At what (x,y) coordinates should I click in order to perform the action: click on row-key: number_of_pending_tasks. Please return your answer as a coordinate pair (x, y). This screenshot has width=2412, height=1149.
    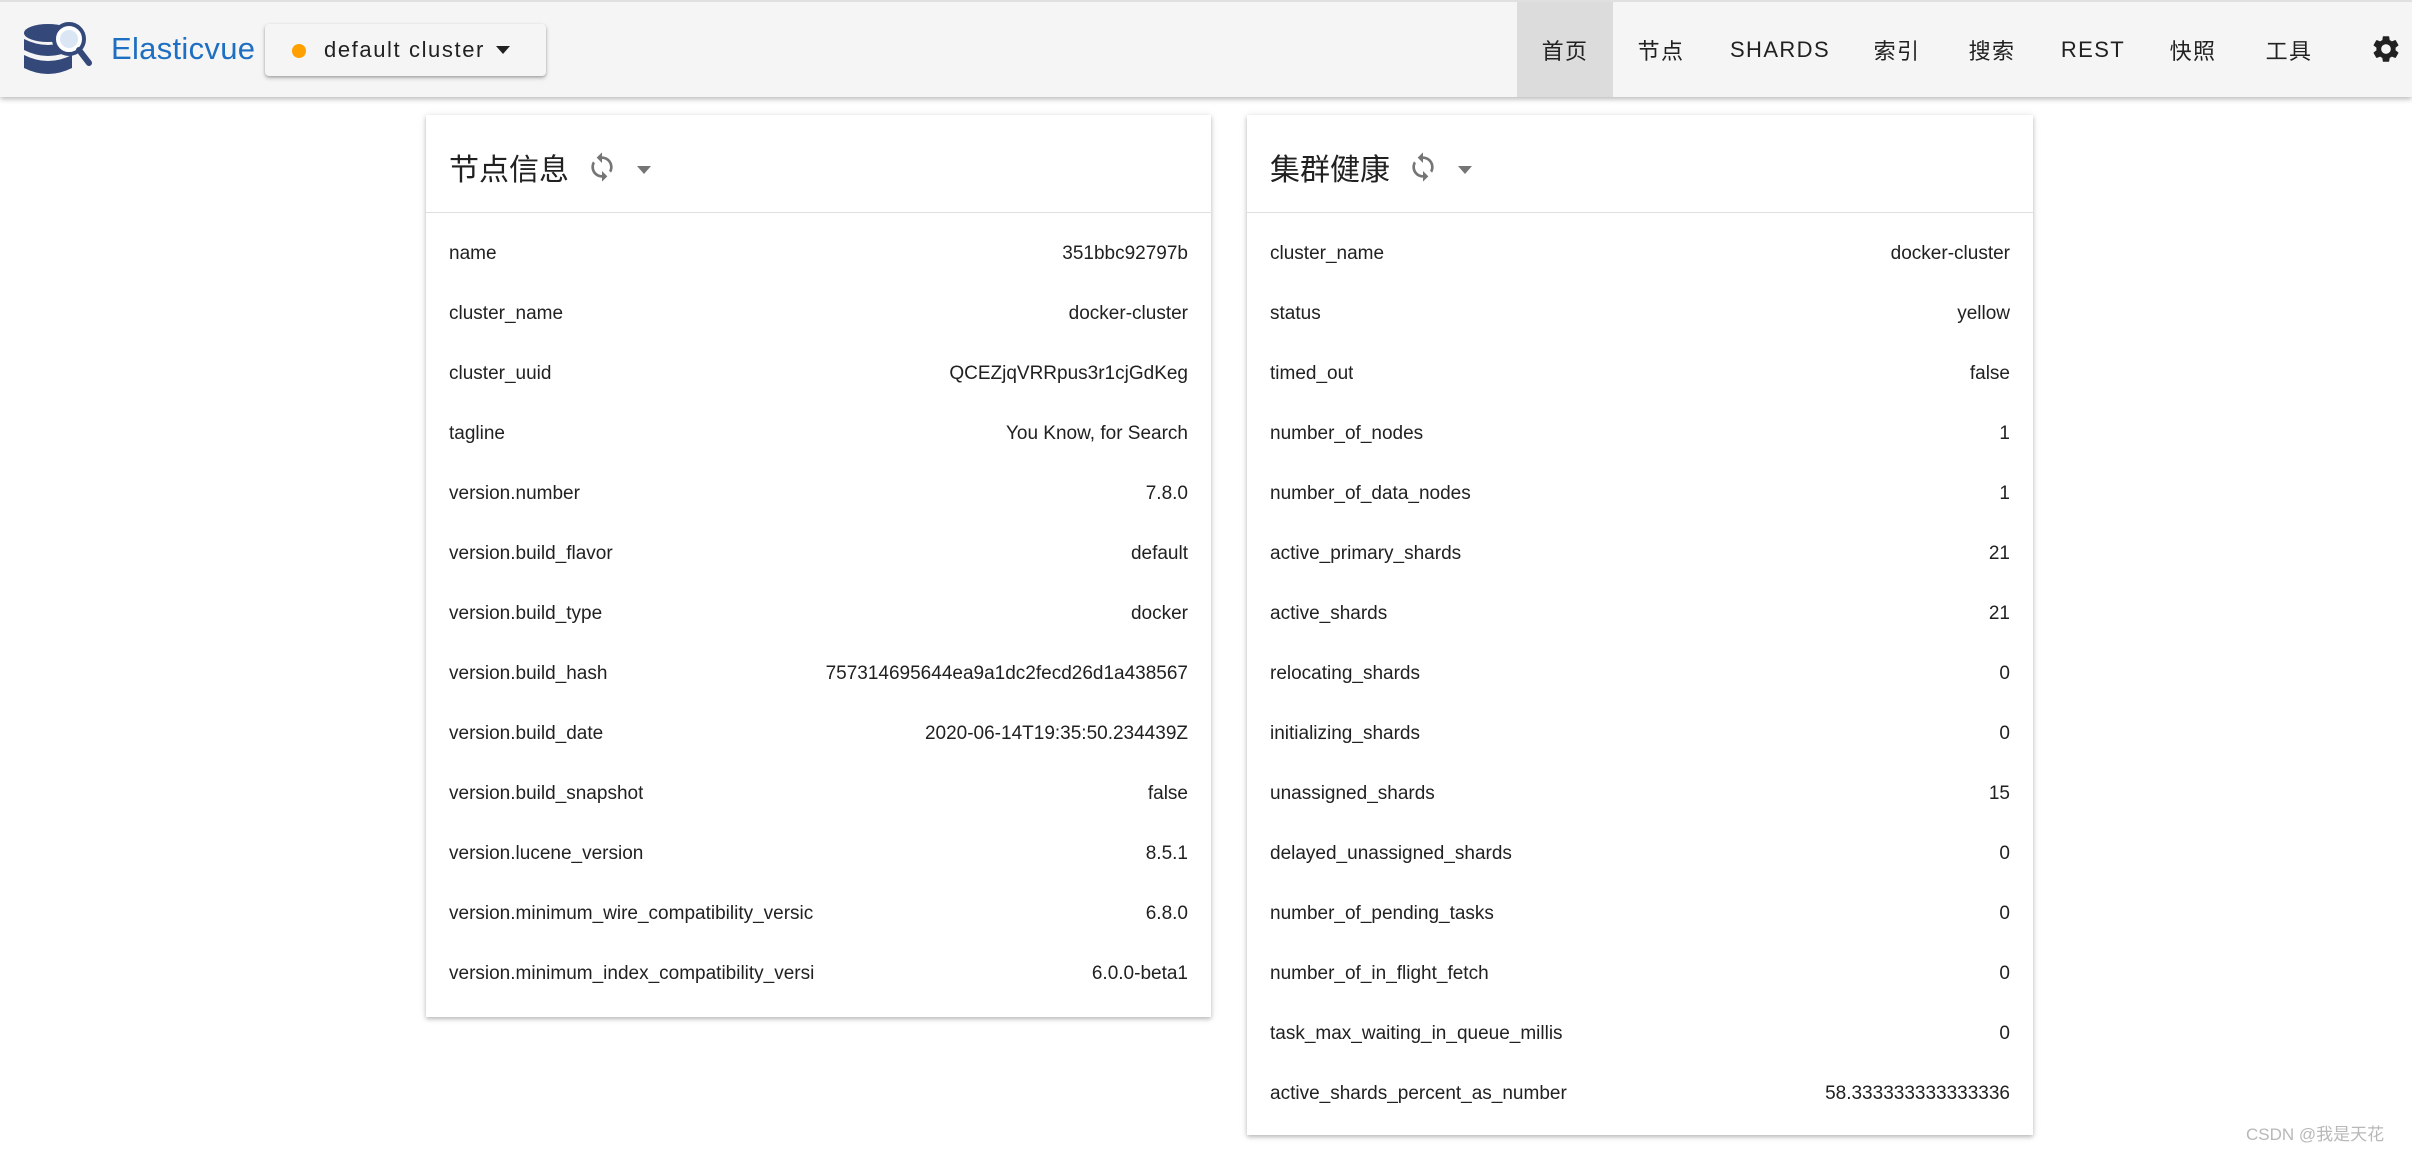
    Looking at the image, I should click on (1382, 913).